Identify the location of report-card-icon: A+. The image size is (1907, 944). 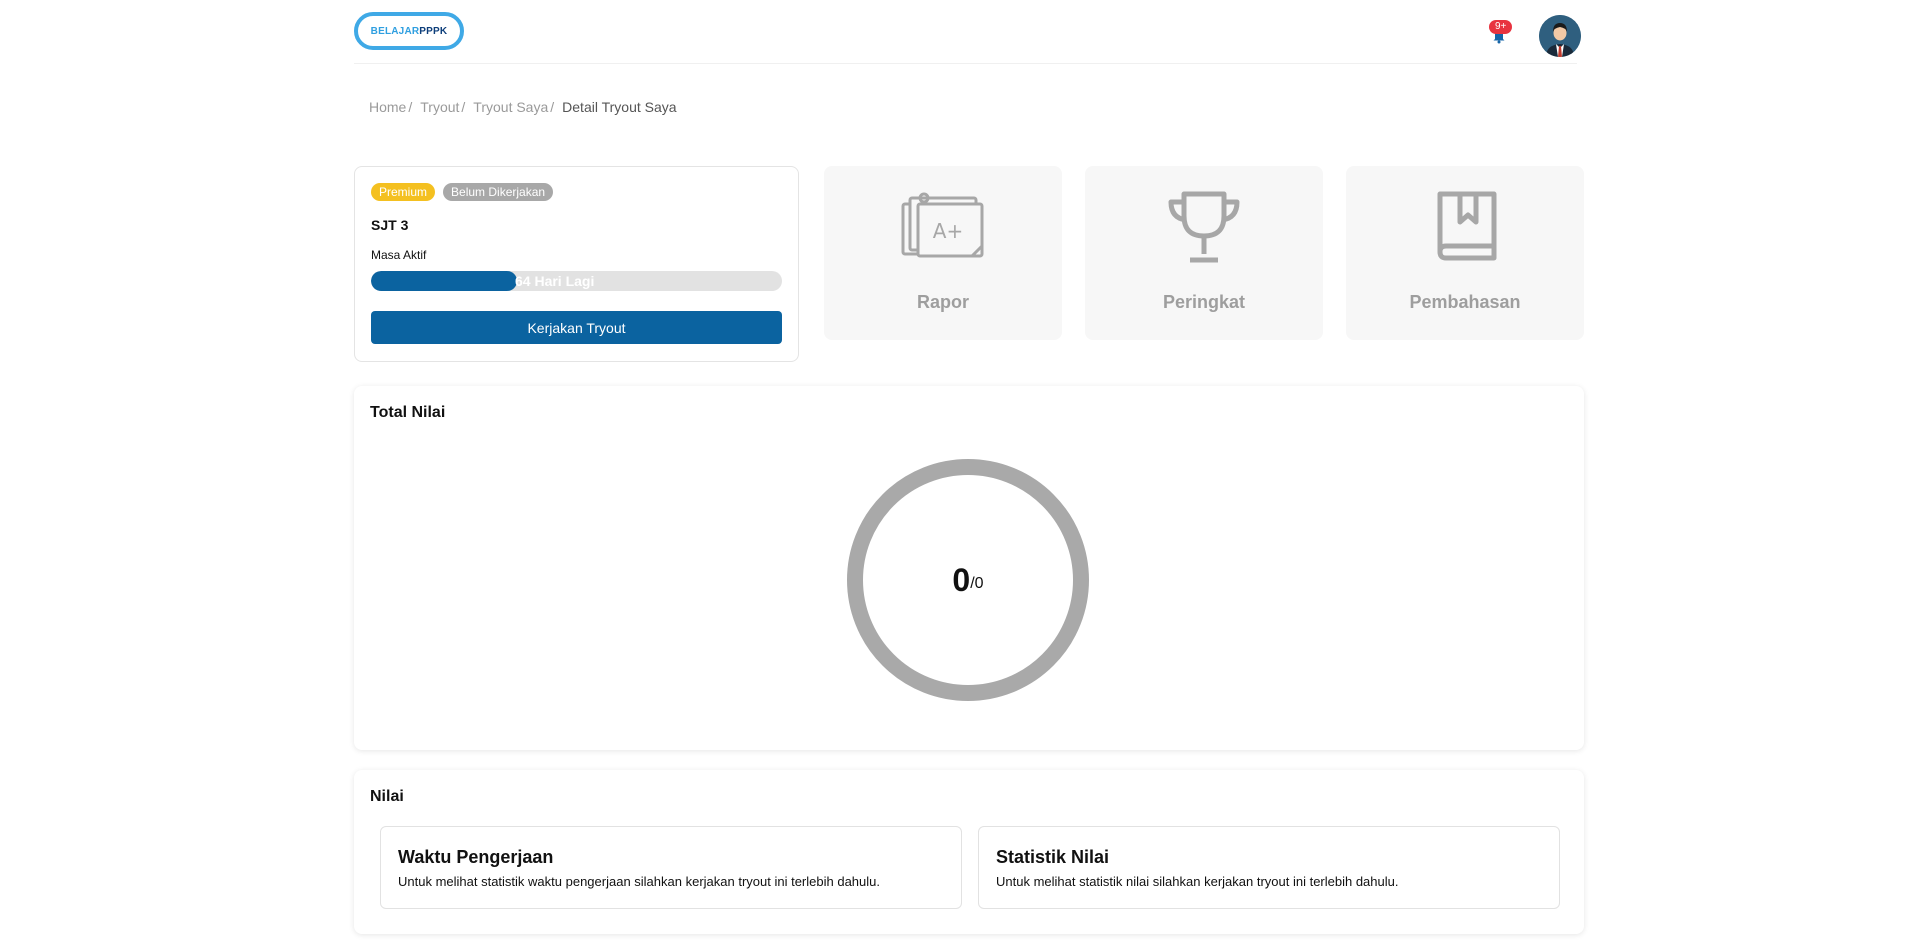
(942, 225).